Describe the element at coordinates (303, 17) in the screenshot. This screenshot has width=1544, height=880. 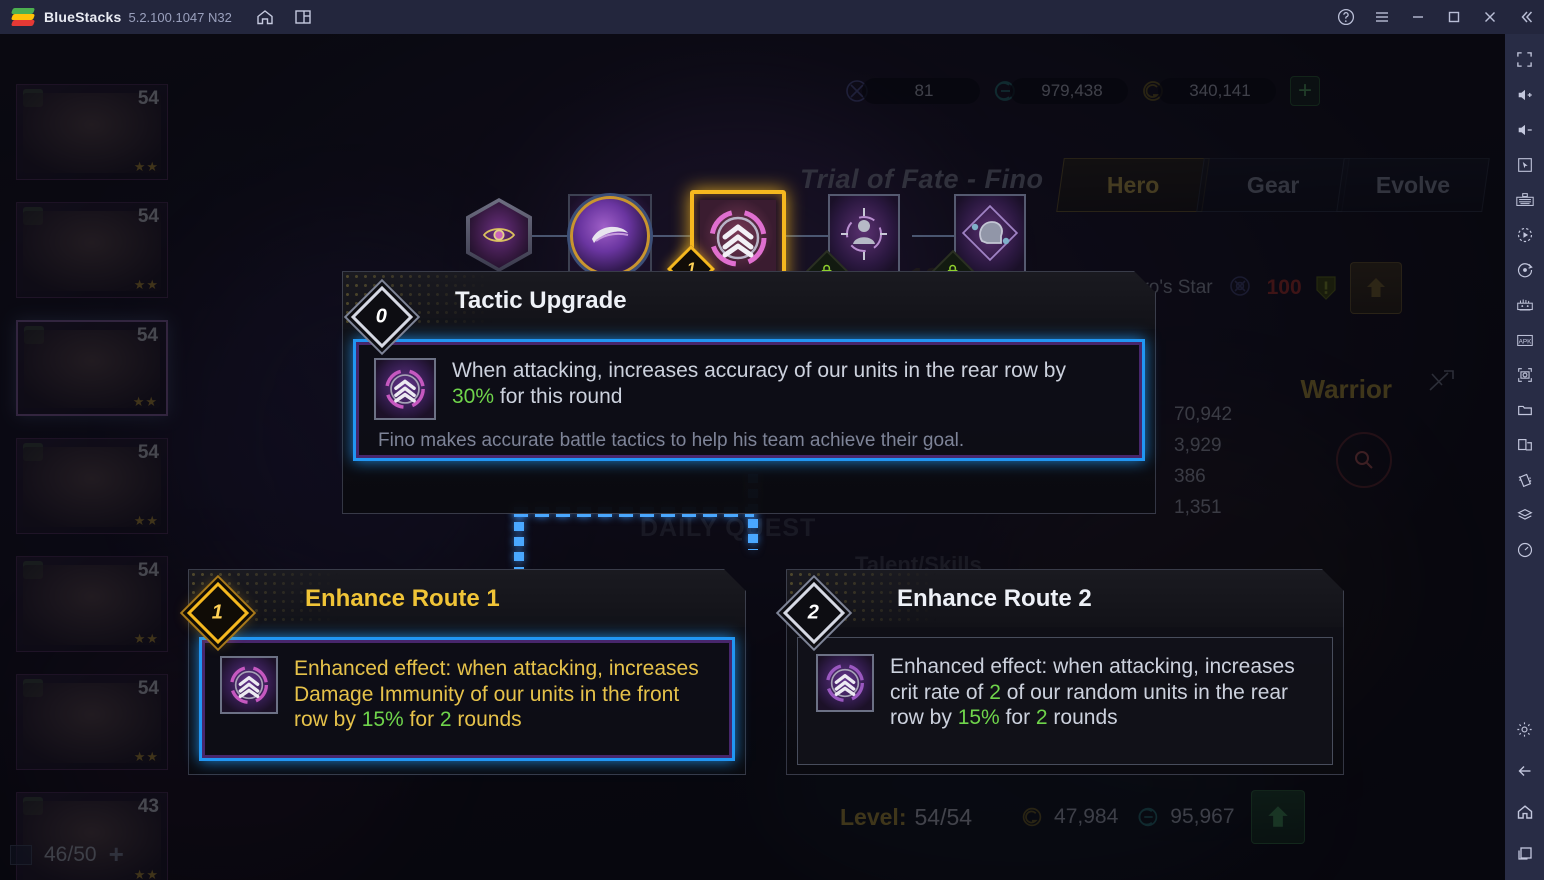
I see `multi-instance-icon` at that location.